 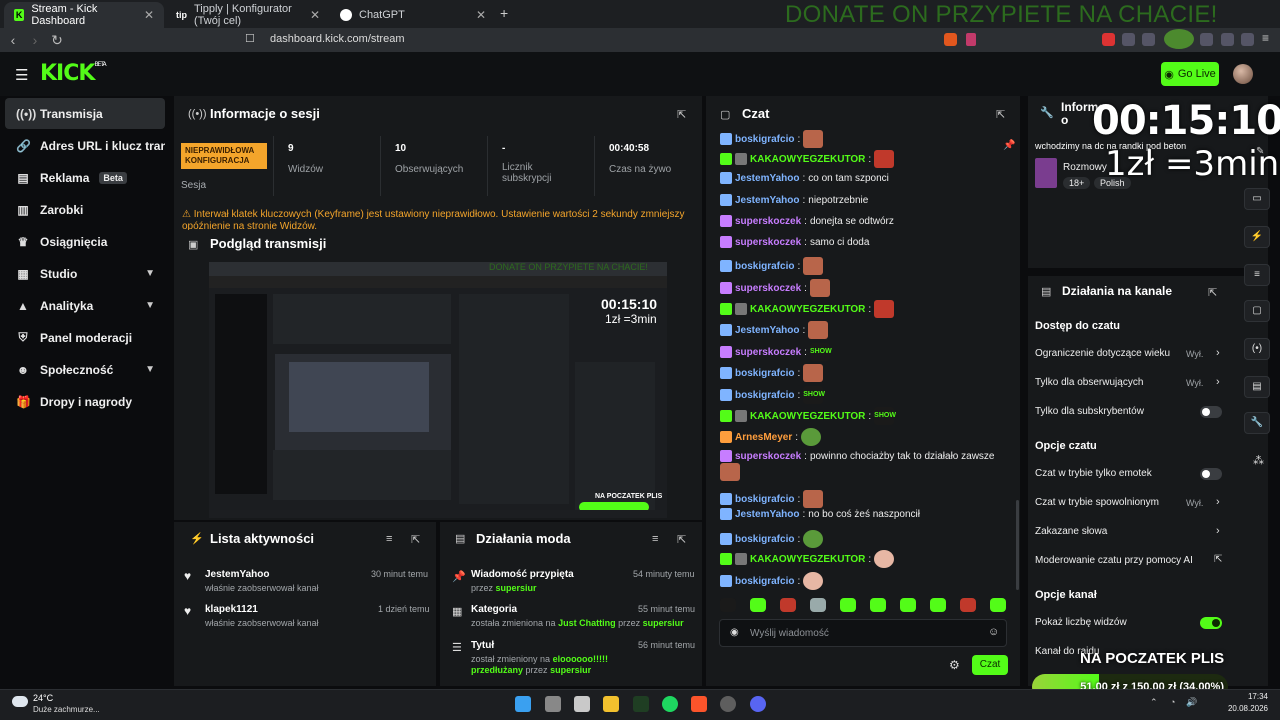 What do you see at coordinates (1257, 199) in the screenshot?
I see `rail-chat-icon: ▭` at bounding box center [1257, 199].